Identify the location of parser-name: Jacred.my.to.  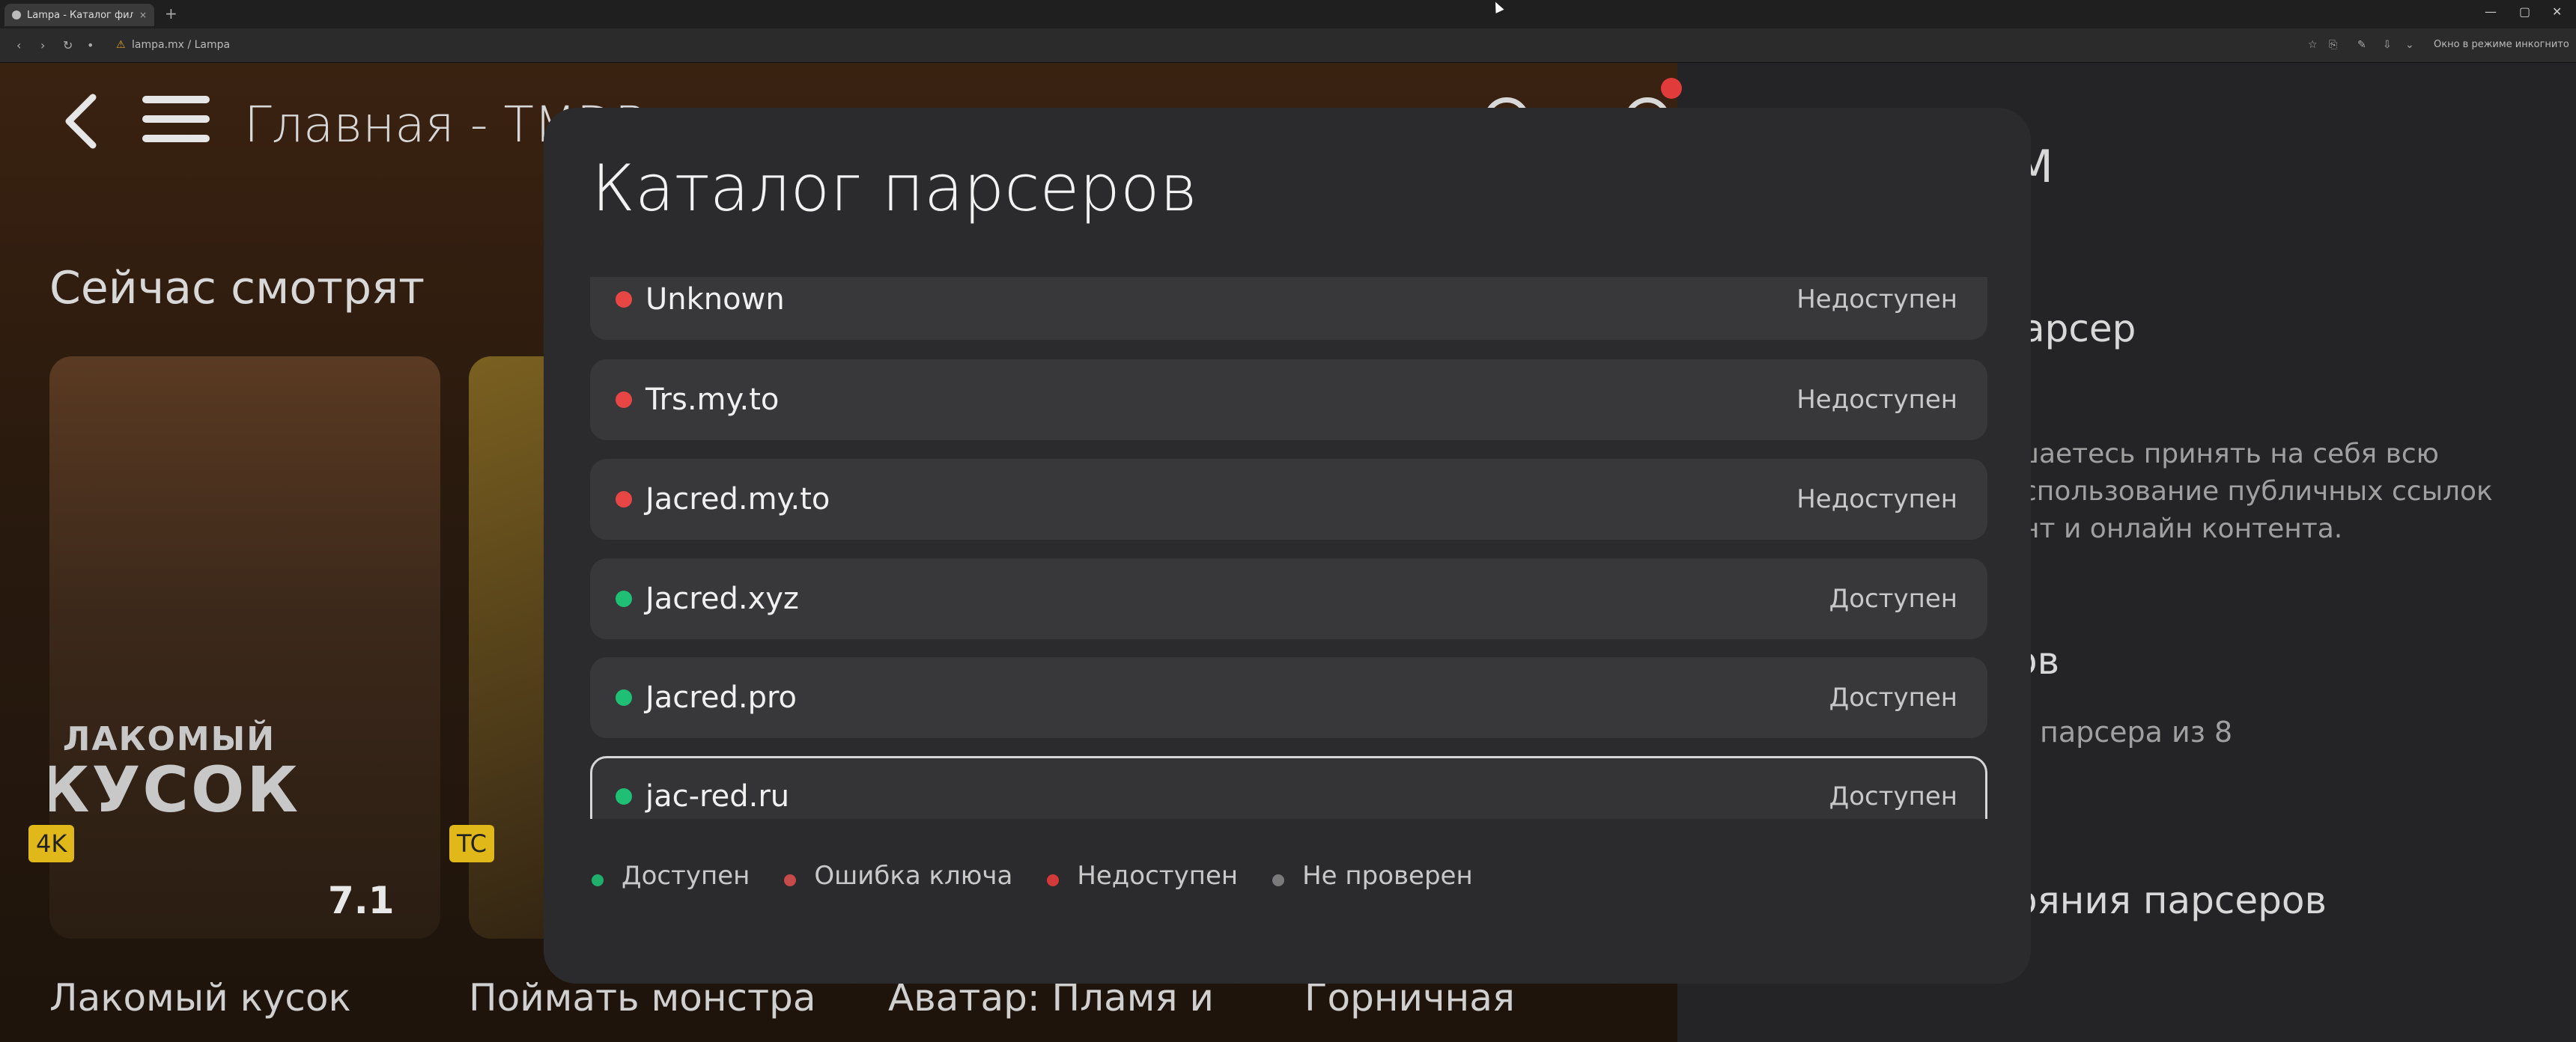
(737, 500).